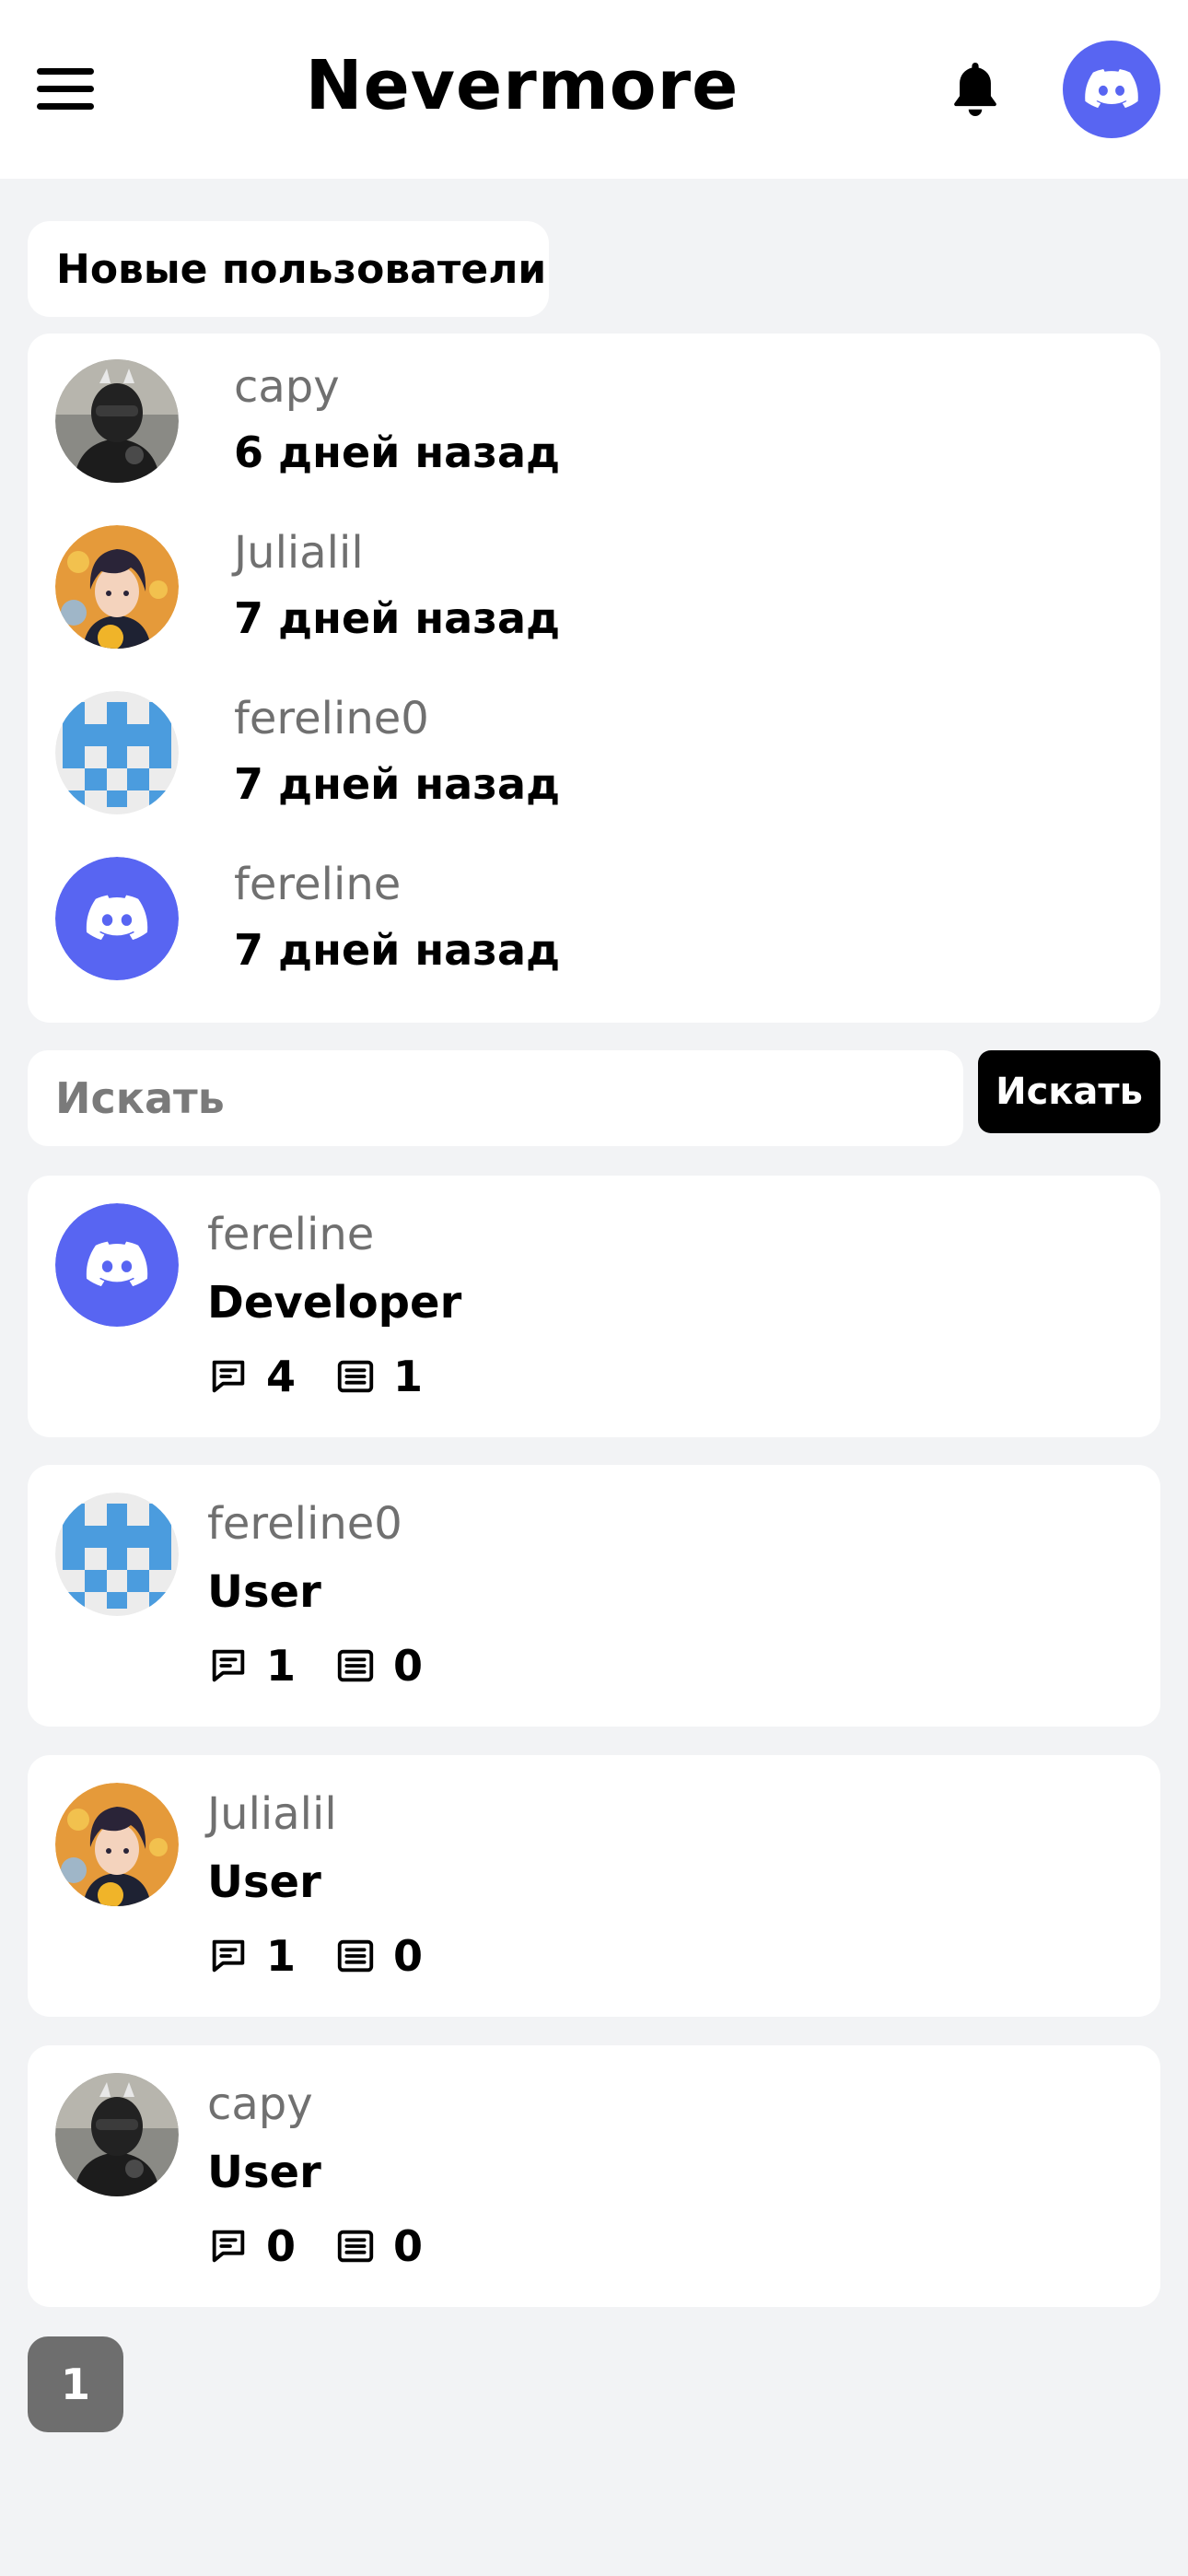 The height and width of the screenshot is (2576, 1188). What do you see at coordinates (408, 1376) in the screenshot?
I see `post-count: 1` at bounding box center [408, 1376].